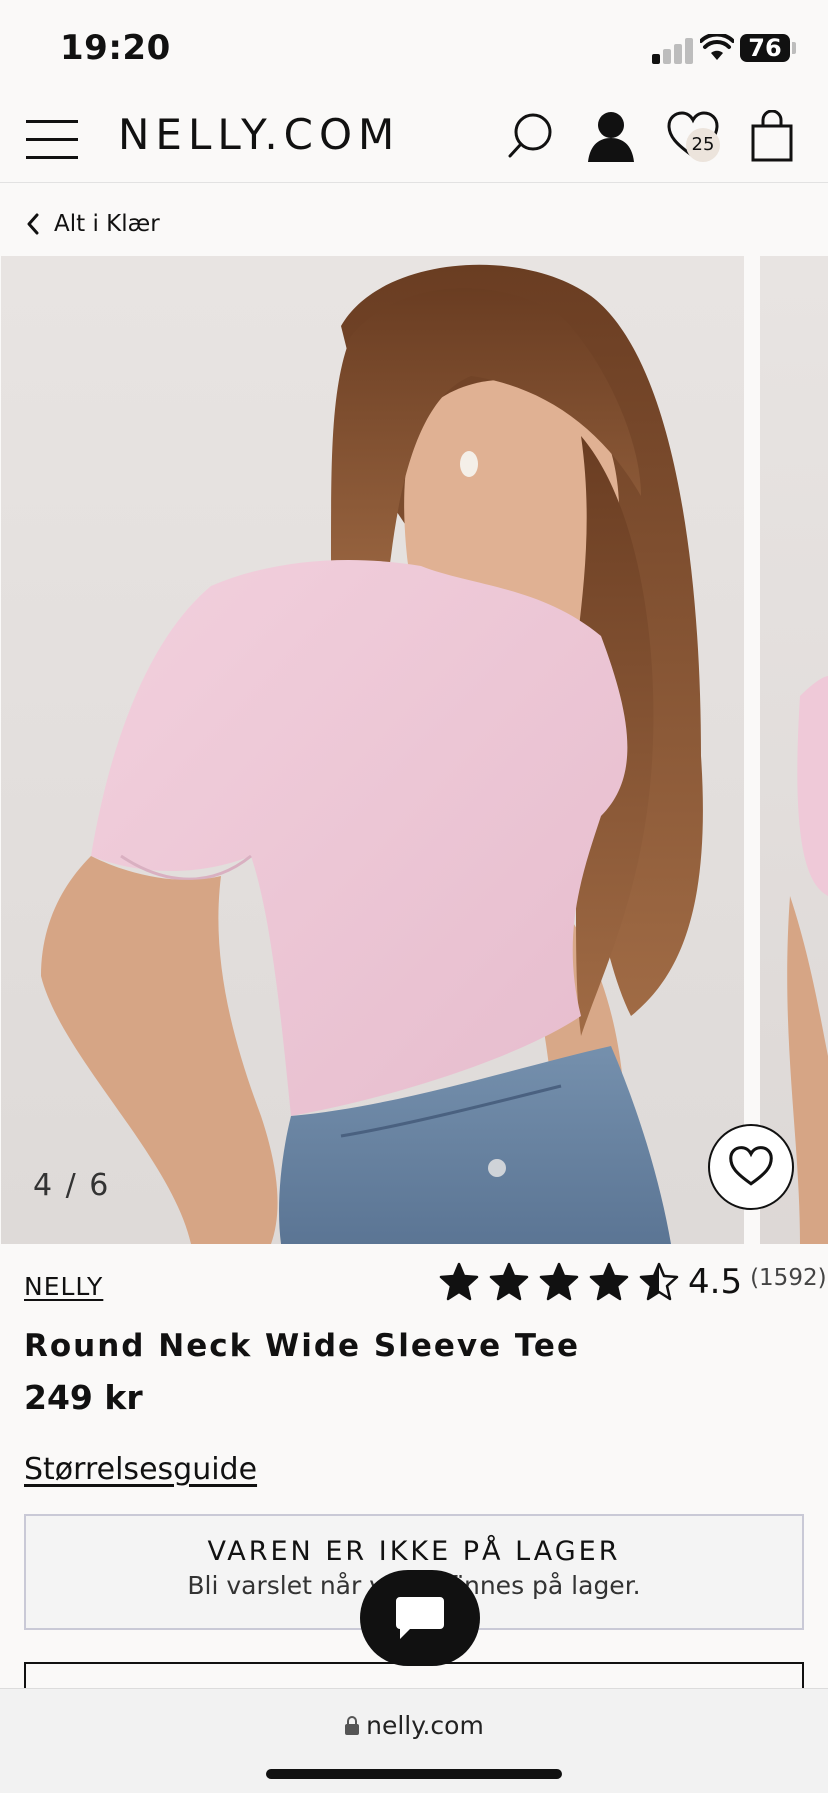  I want to click on add-to-wishlist-button, so click(751, 1167).